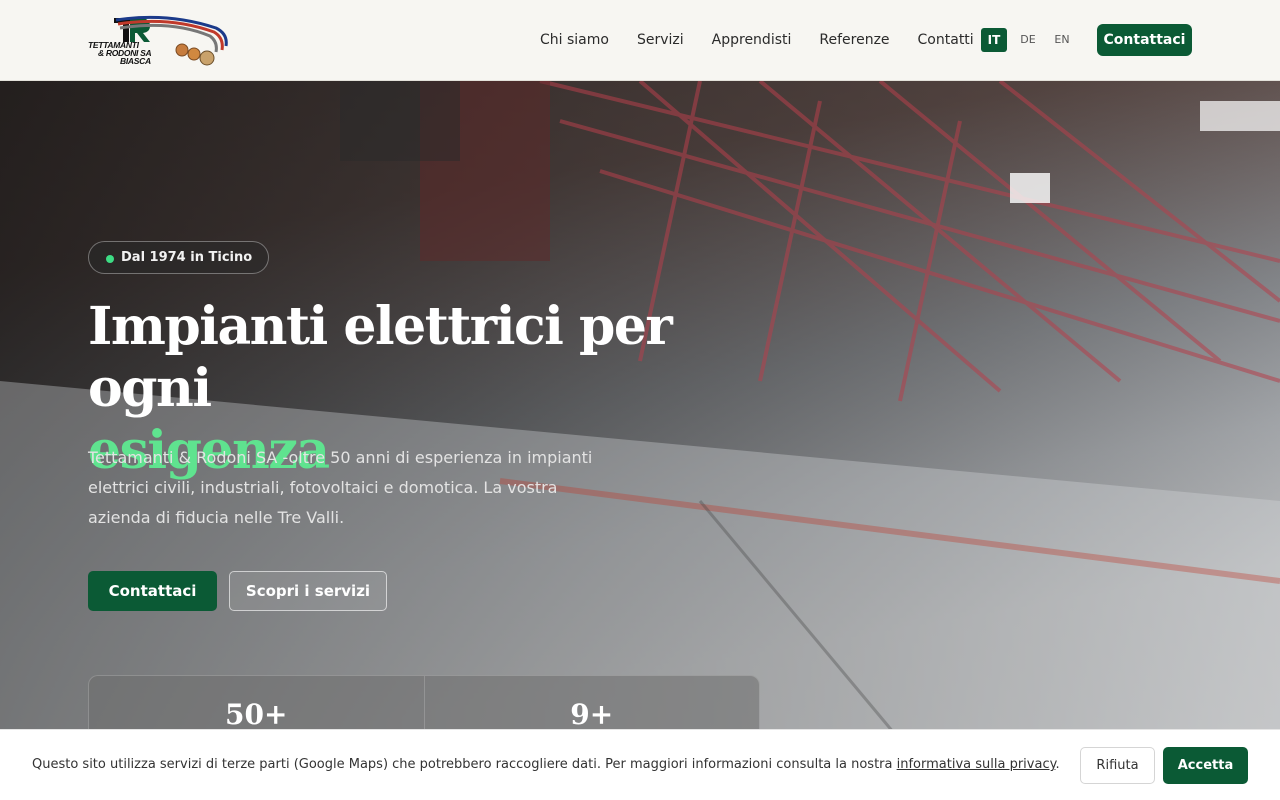 This screenshot has width=1280, height=800. What do you see at coordinates (574, 40) in the screenshot?
I see `nav-chi-siamo: Chi siamo` at bounding box center [574, 40].